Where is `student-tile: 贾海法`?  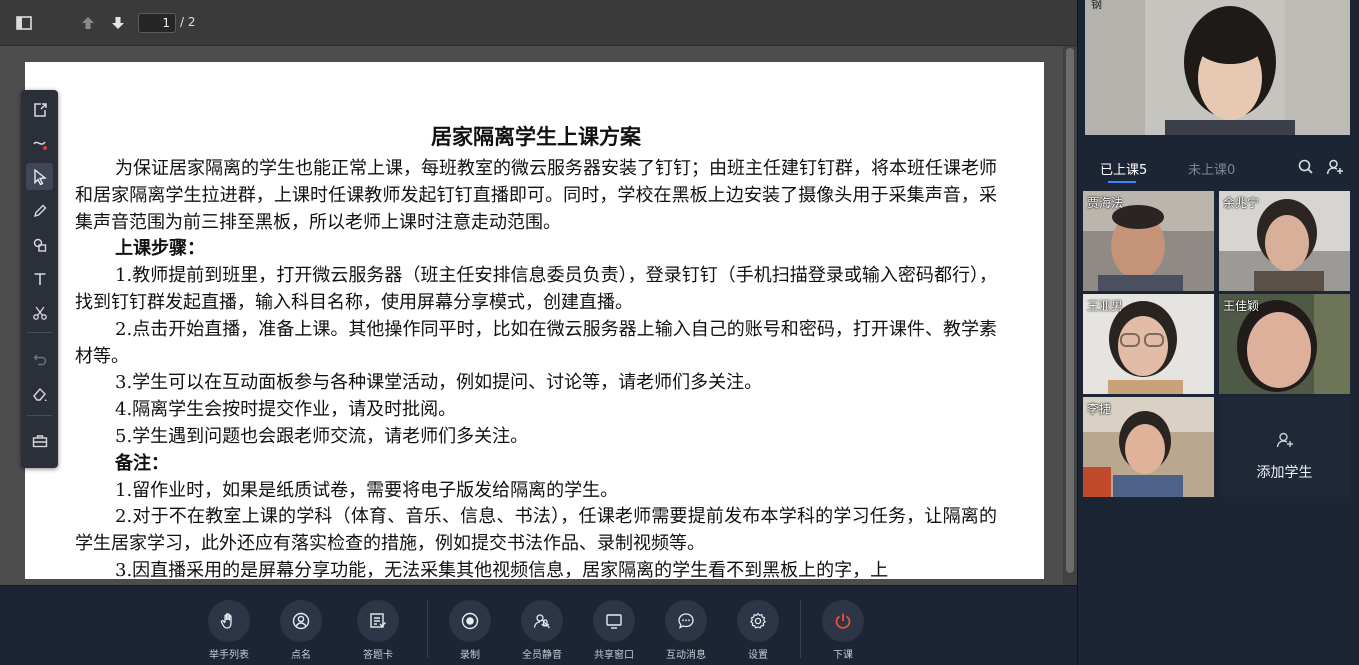 student-tile: 贾海法 is located at coordinates (1148, 241).